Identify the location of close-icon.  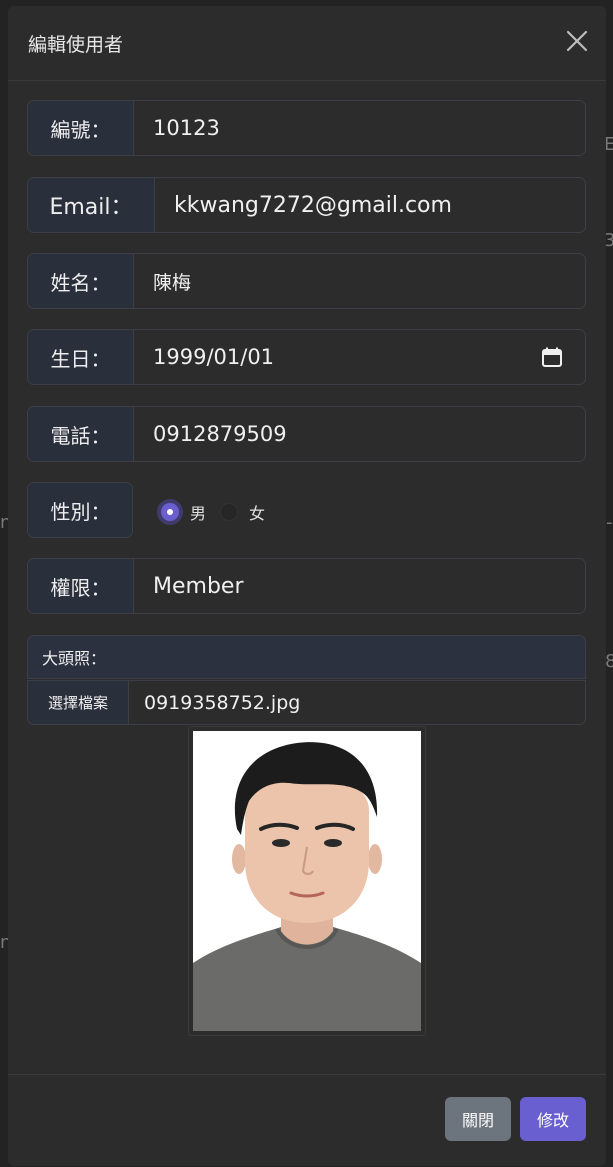
(577, 41).